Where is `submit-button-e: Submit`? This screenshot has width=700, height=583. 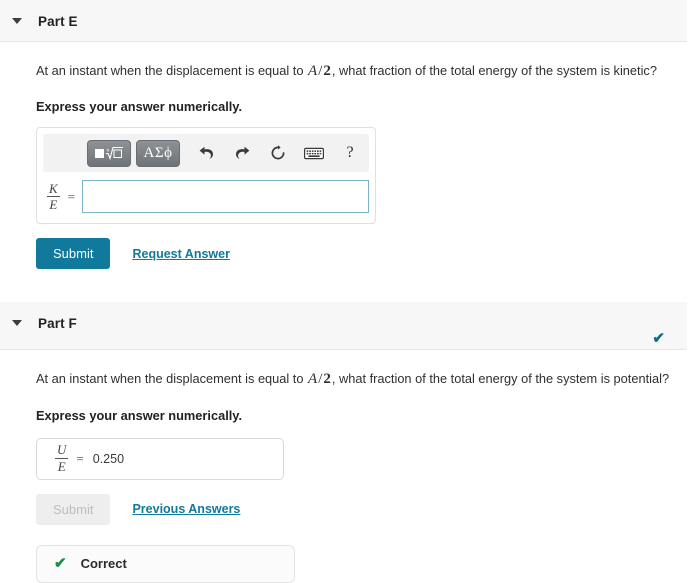
submit-button-e: Submit is located at coordinates (73, 254).